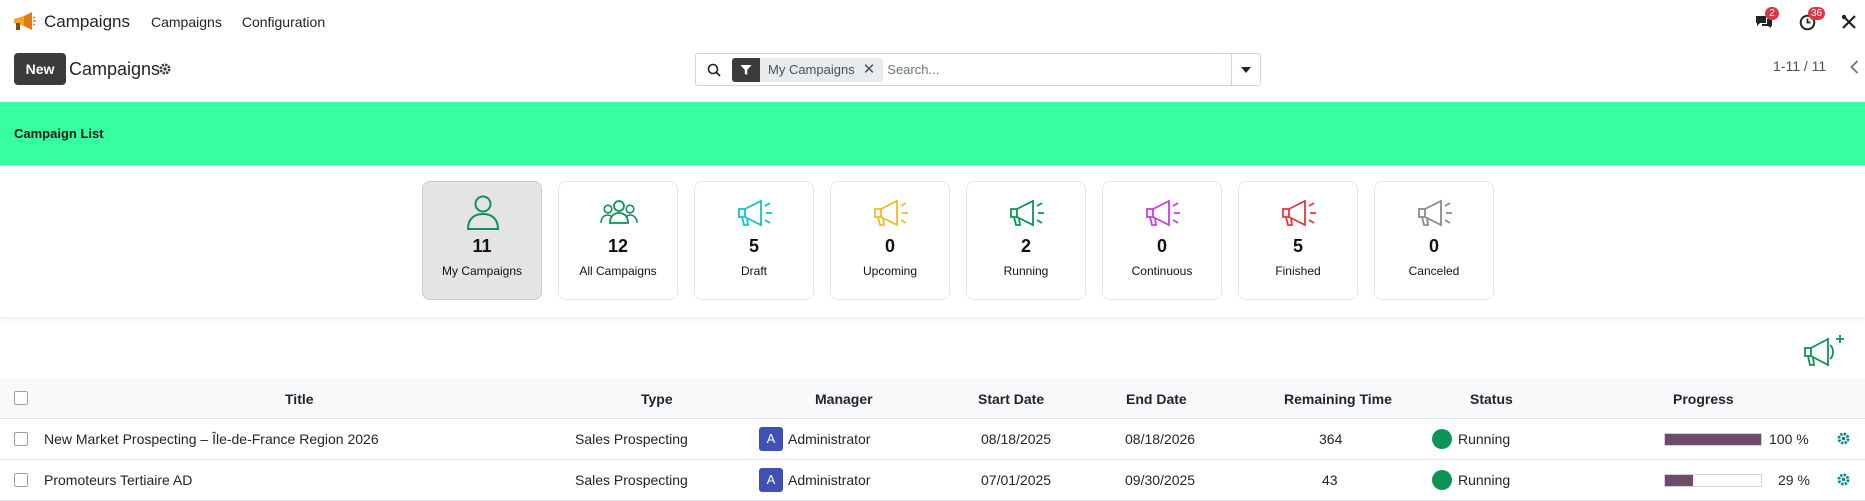 This screenshot has height=501, width=1865. Describe the element at coordinates (87, 21) in the screenshot. I see `app-title: Campaigns` at that location.